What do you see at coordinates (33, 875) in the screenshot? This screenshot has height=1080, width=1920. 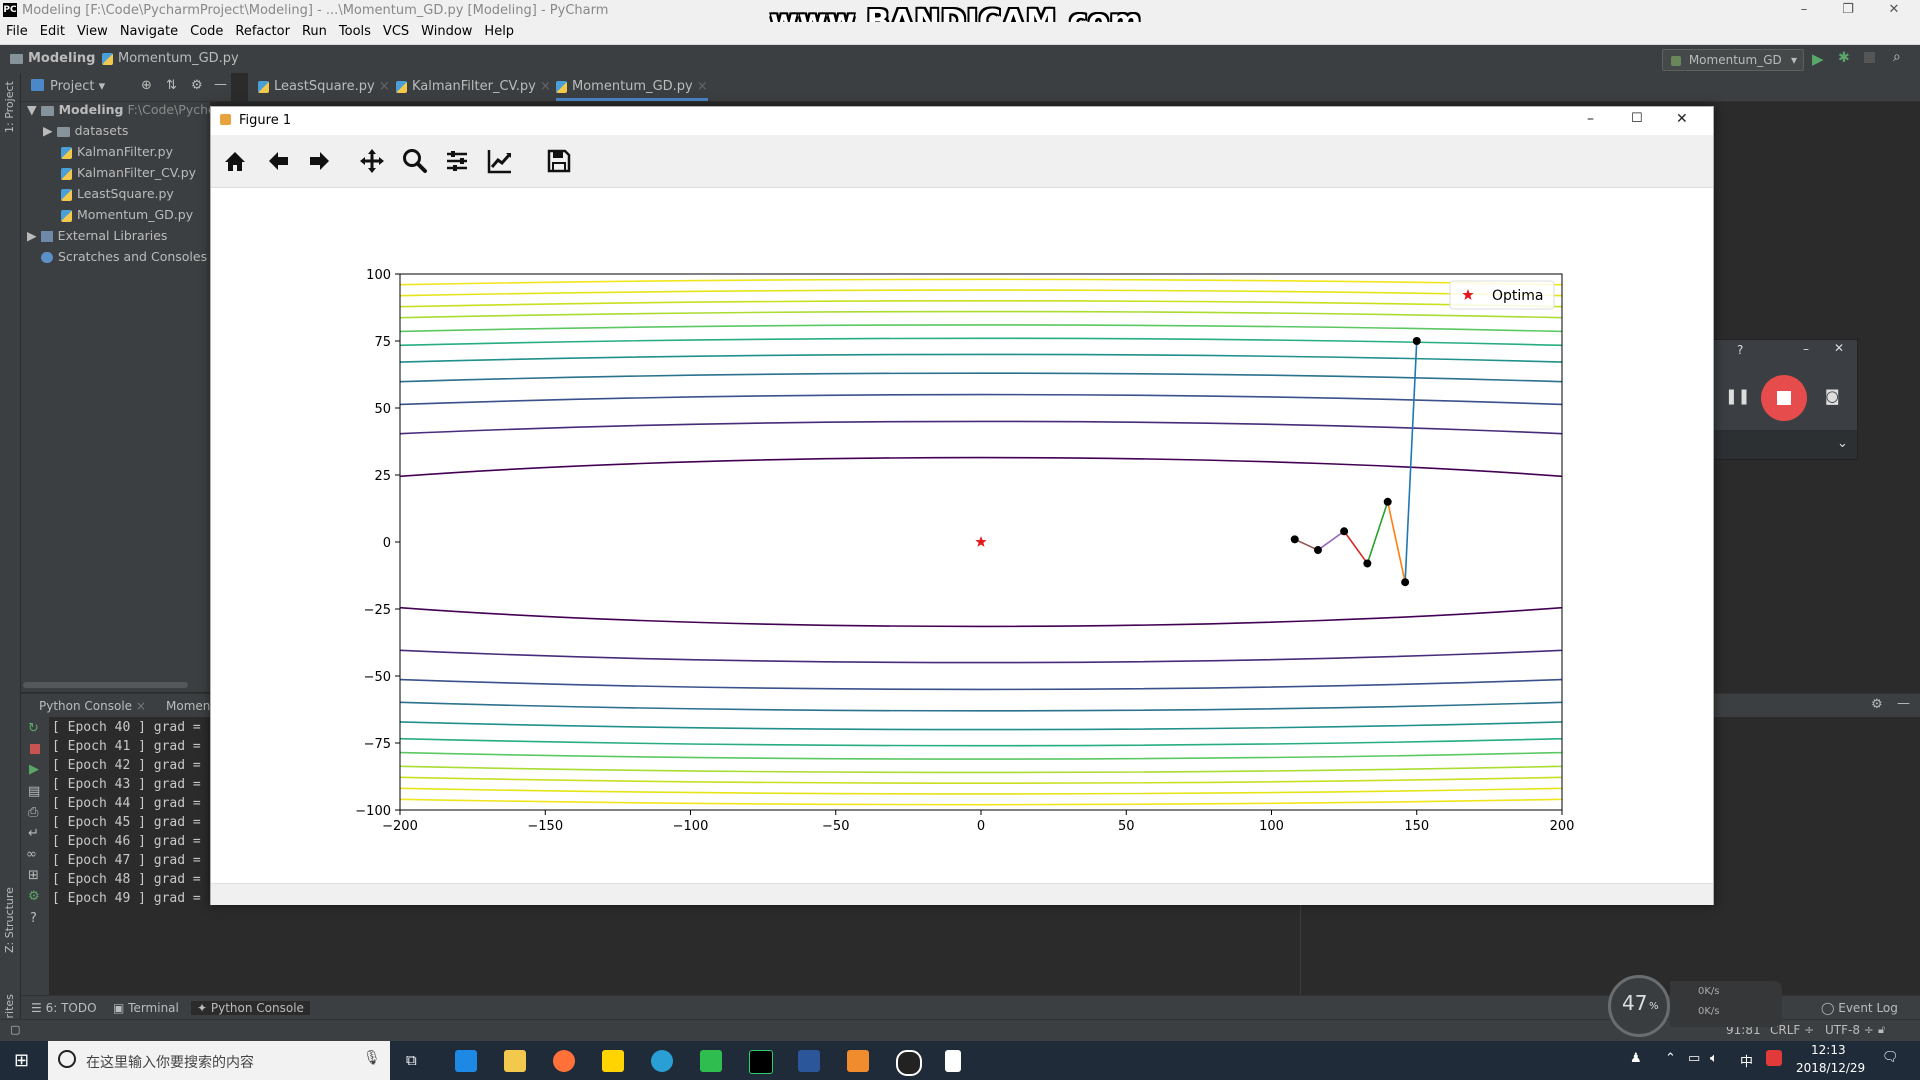 I see `new-console-icon: ⊞` at bounding box center [33, 875].